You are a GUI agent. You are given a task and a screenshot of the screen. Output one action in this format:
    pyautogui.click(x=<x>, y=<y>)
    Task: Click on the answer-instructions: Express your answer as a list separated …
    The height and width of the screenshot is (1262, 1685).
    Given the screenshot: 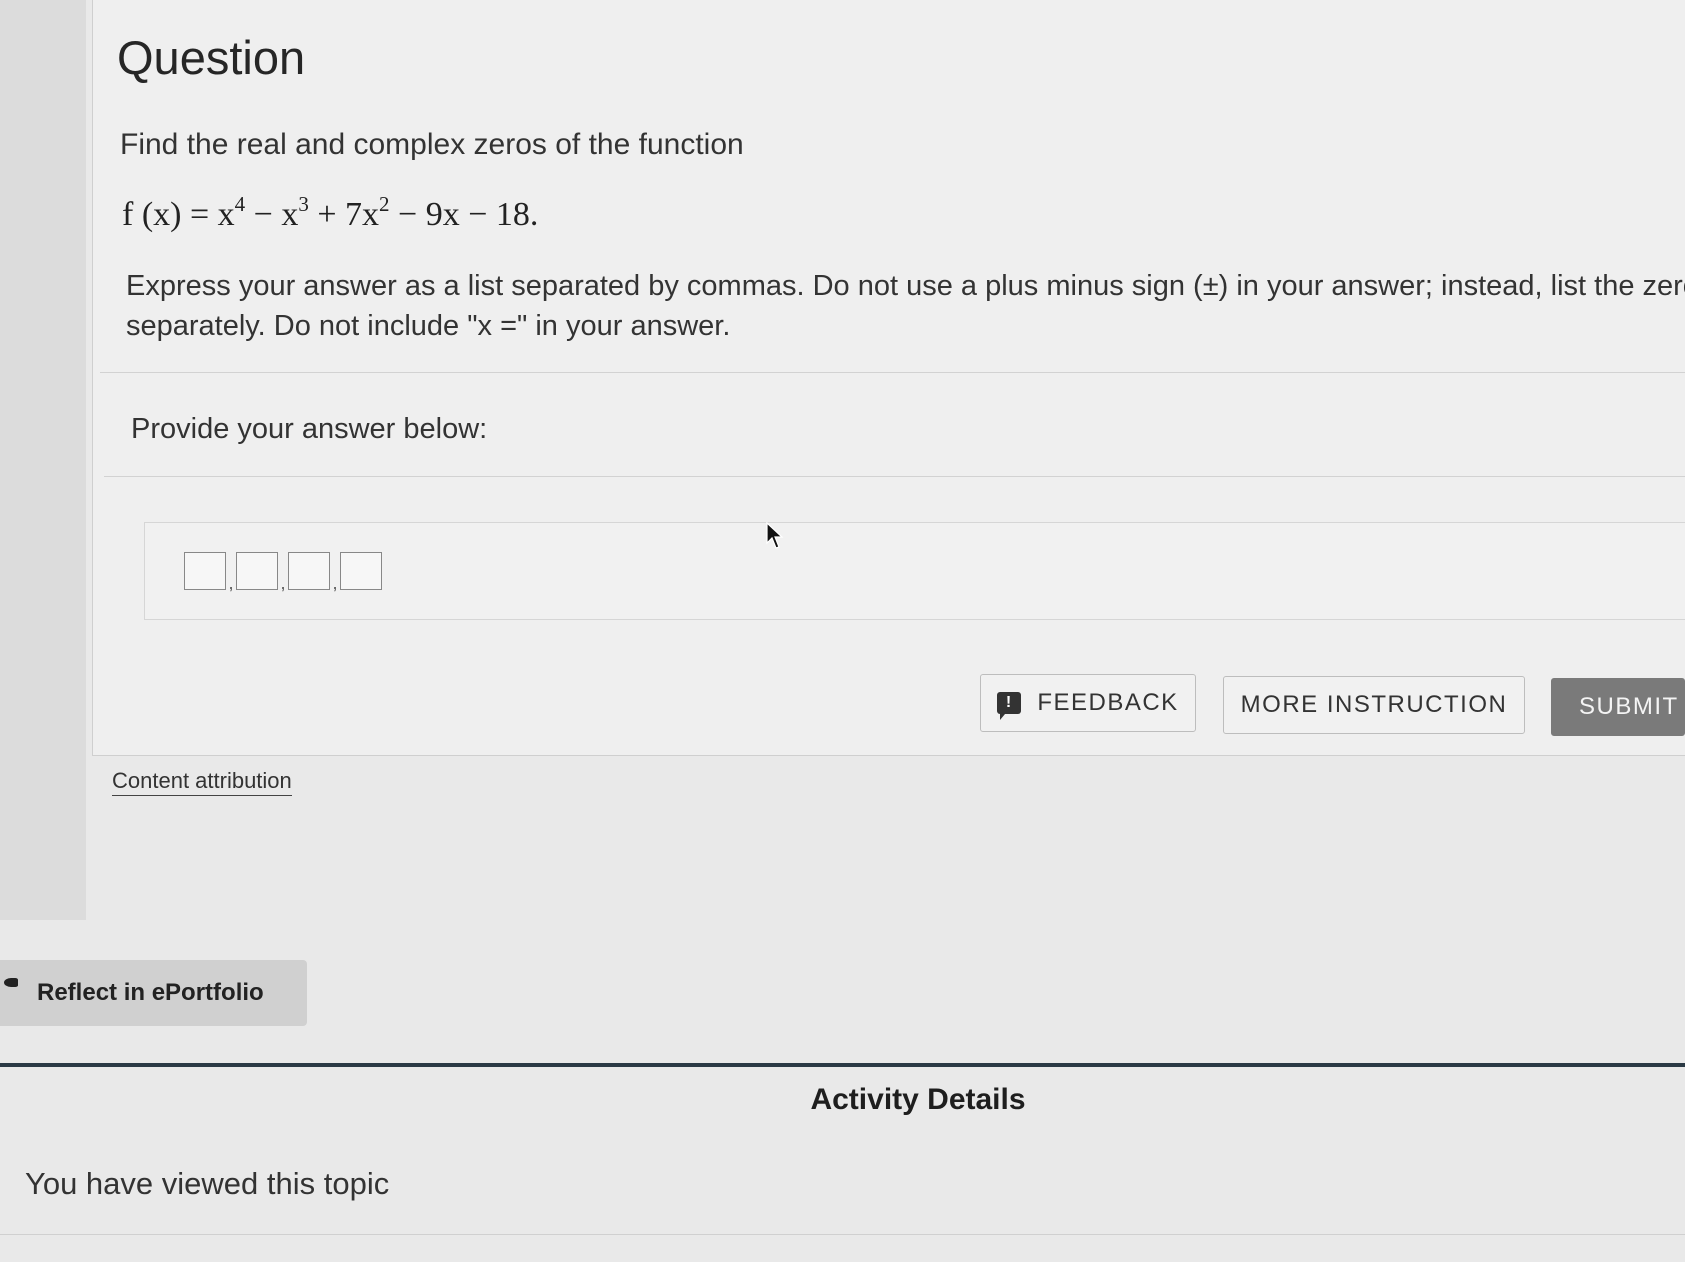 What is the action you would take?
    pyautogui.click(x=905, y=306)
    